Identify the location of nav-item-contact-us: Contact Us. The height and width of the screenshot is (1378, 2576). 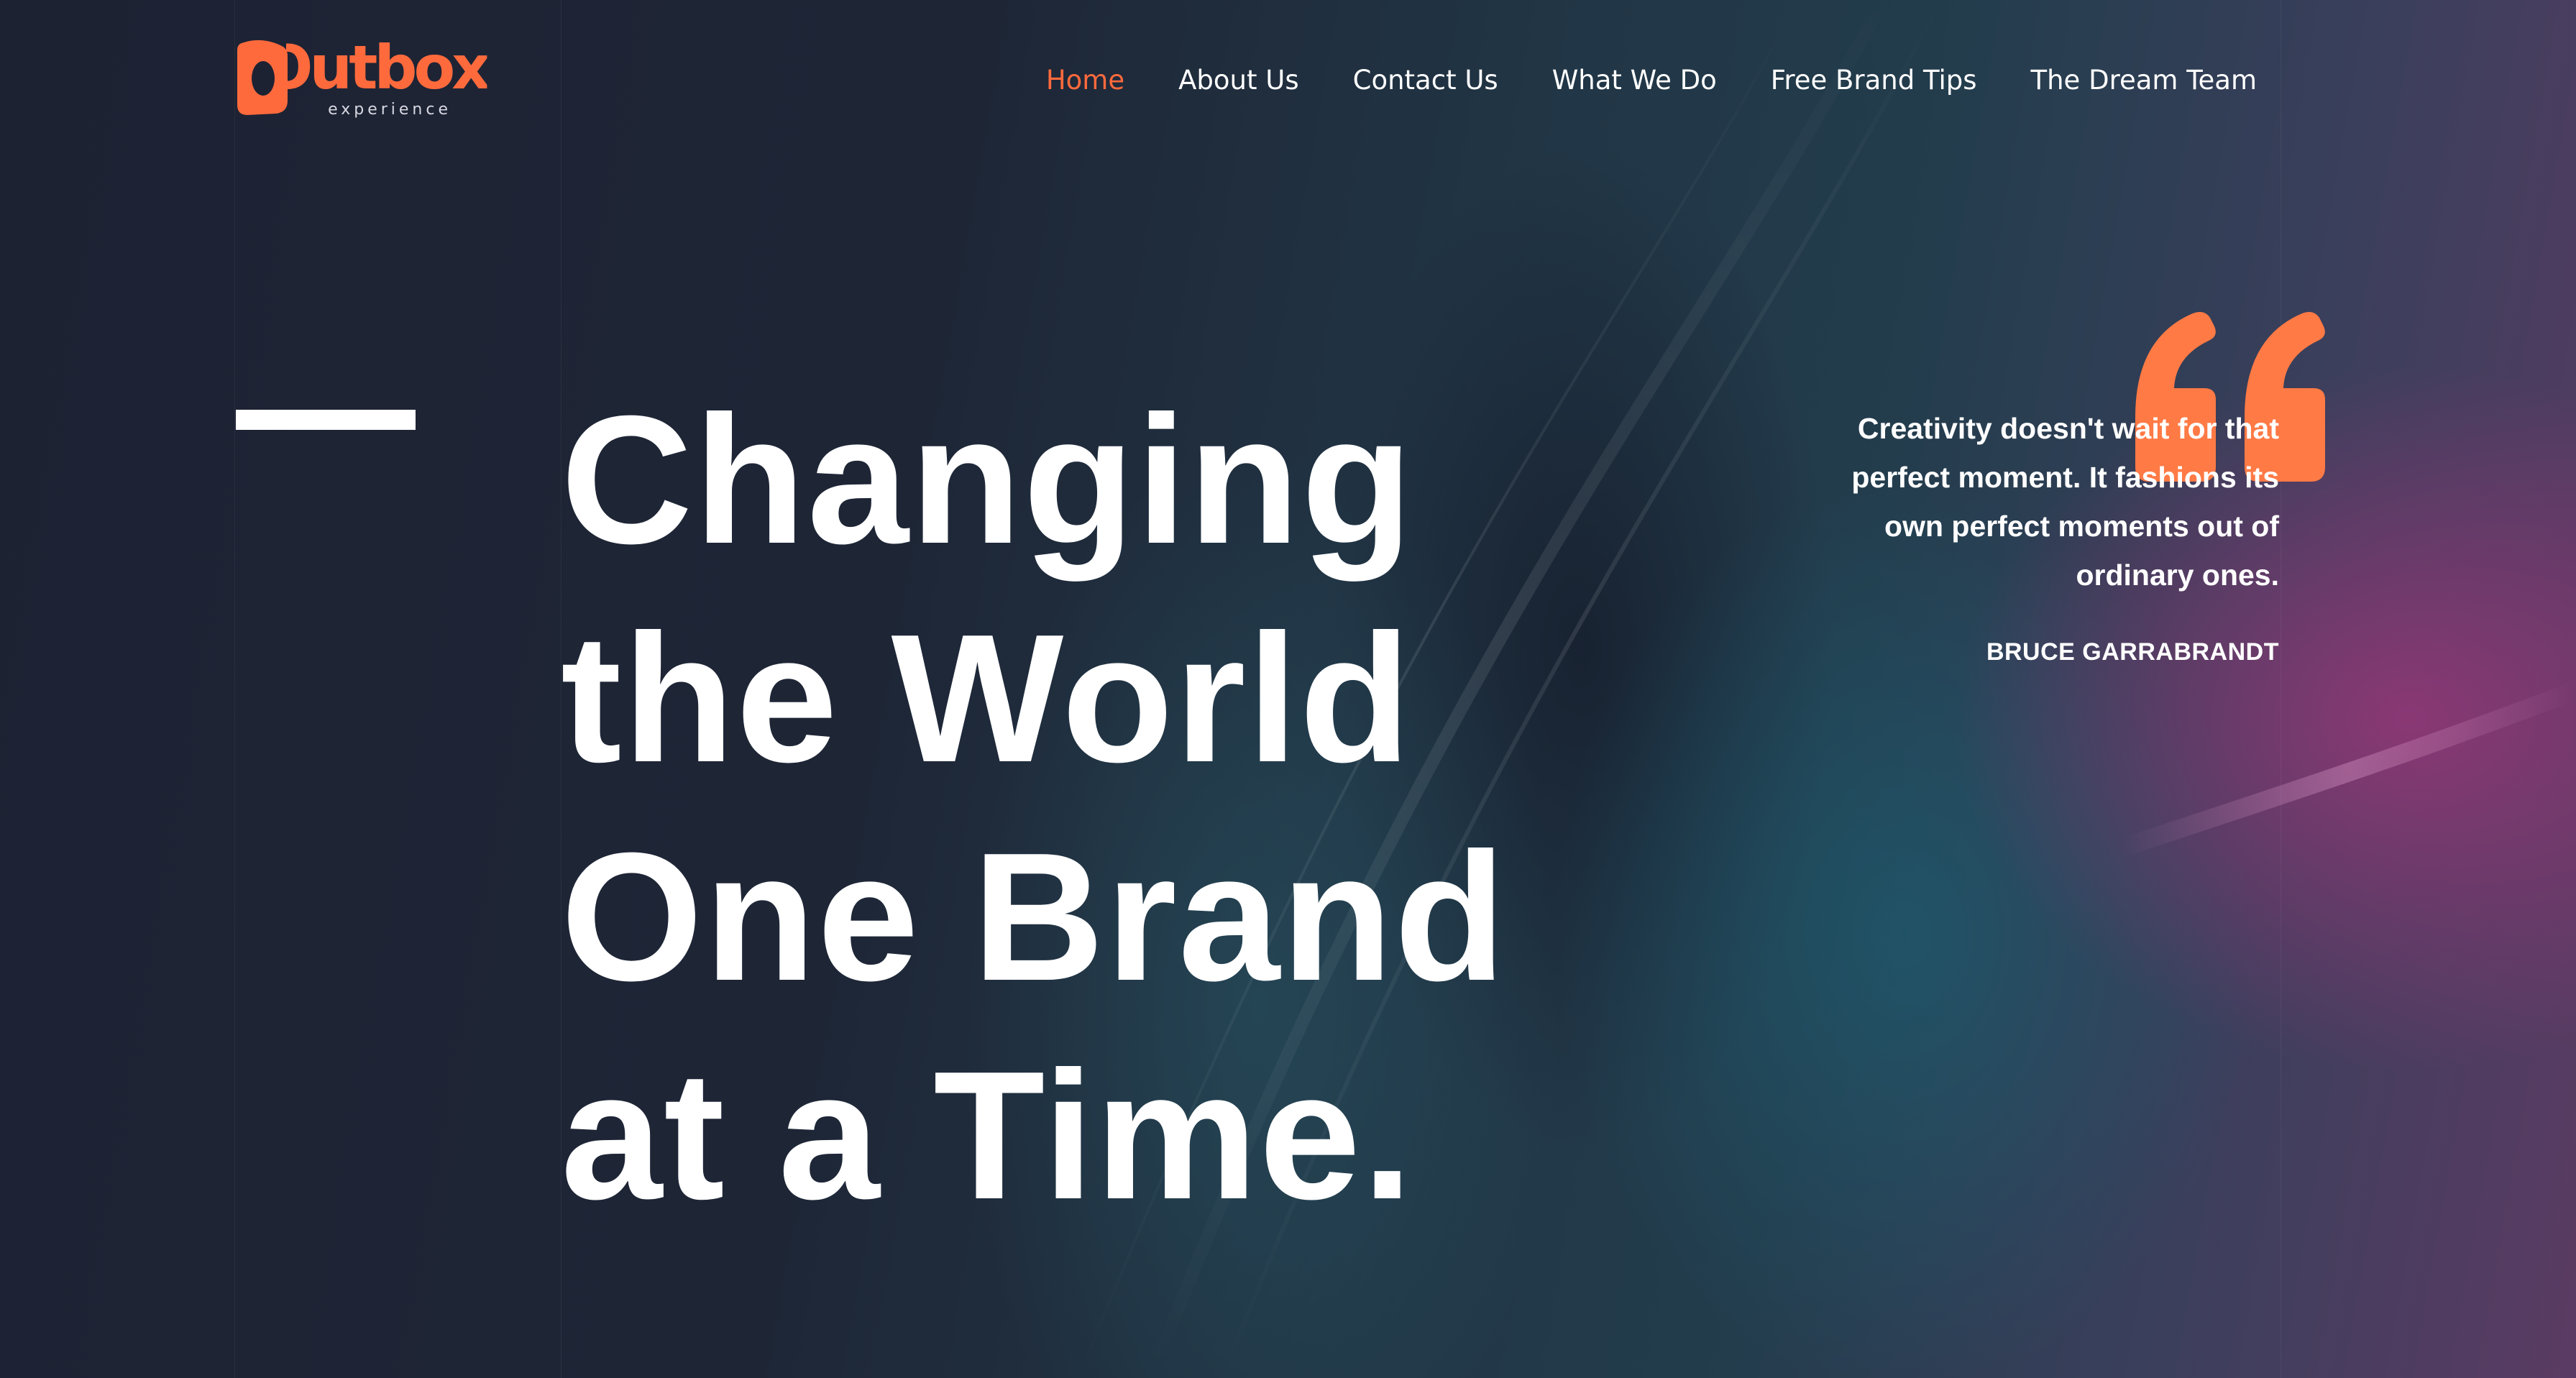
(1425, 80).